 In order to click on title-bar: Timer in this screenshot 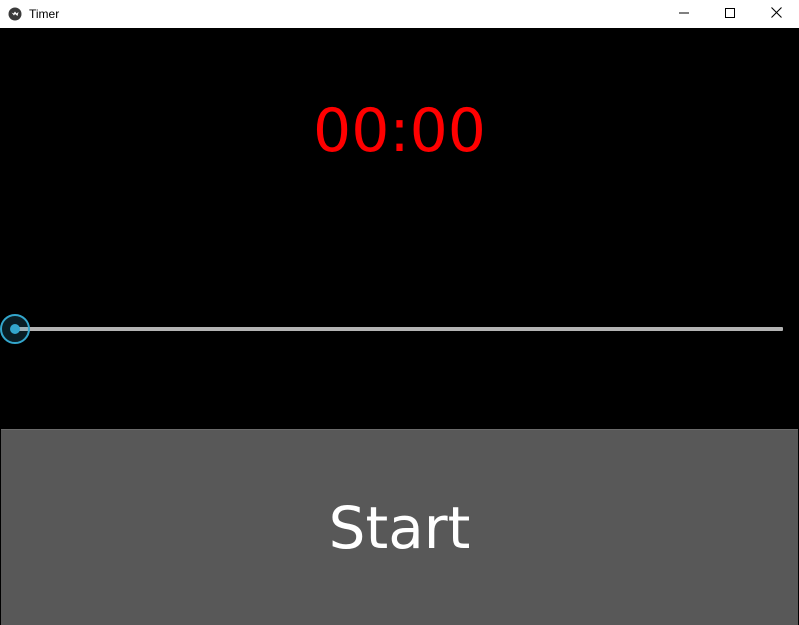, I will do `click(399, 14)`.